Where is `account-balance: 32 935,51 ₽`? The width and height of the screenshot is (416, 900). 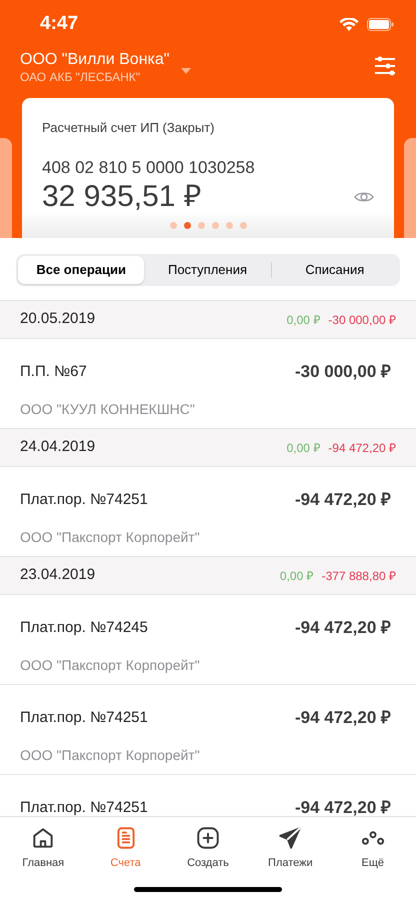
account-balance: 32 935,51 ₽ is located at coordinates (121, 197).